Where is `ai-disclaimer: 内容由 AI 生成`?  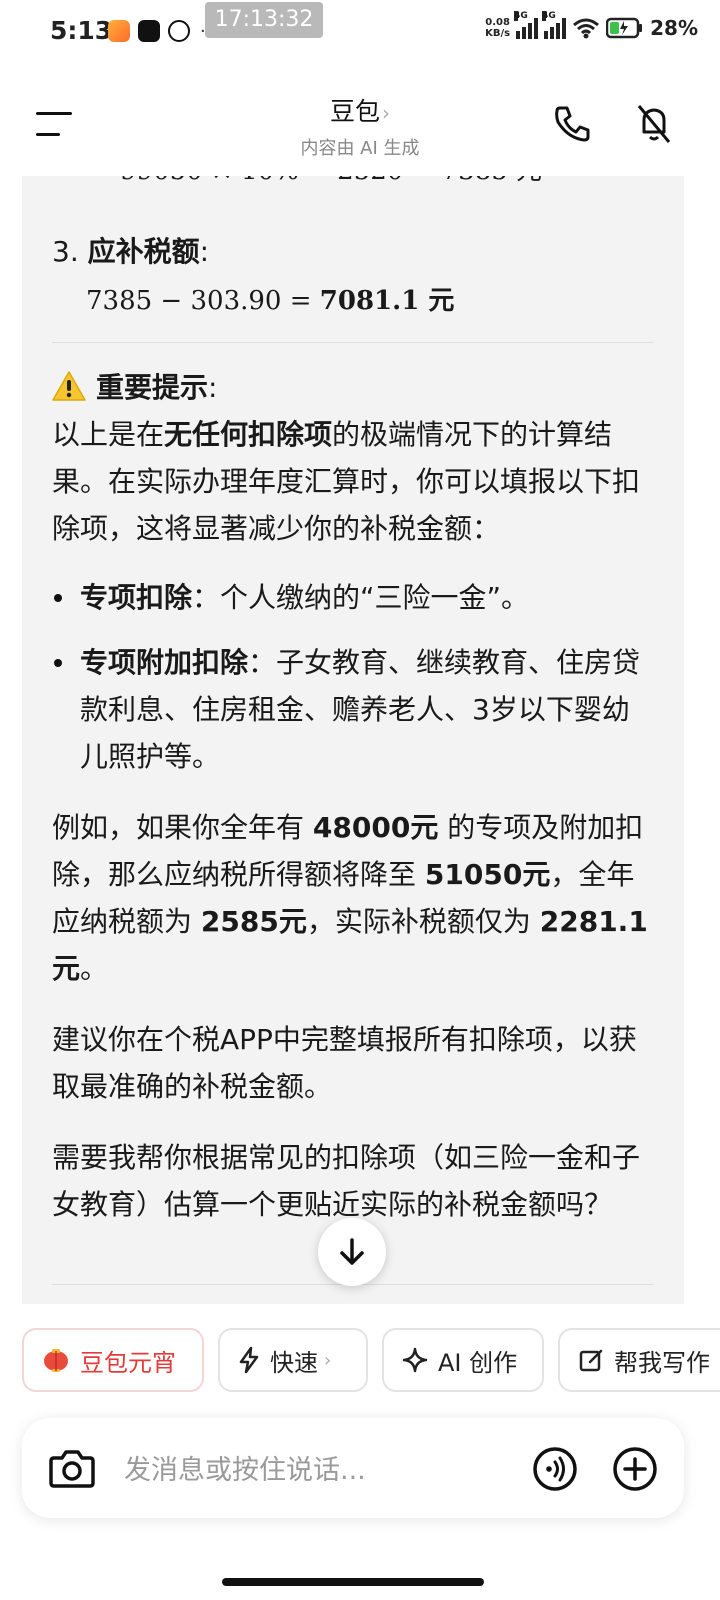
ai-disclaimer: 内容由 AI 生成 is located at coordinates (360, 148).